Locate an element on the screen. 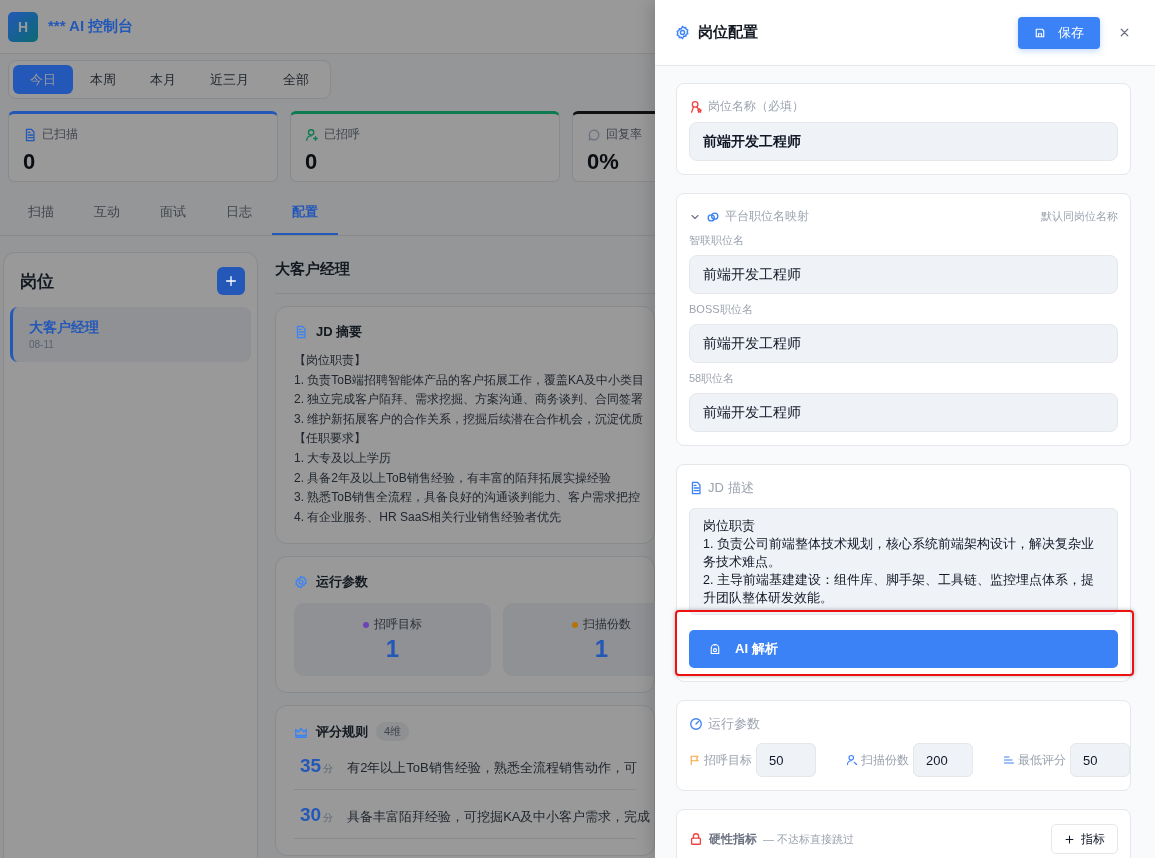 This screenshot has width=1155, height=858. card-title: 评分规则 is located at coordinates (342, 731).